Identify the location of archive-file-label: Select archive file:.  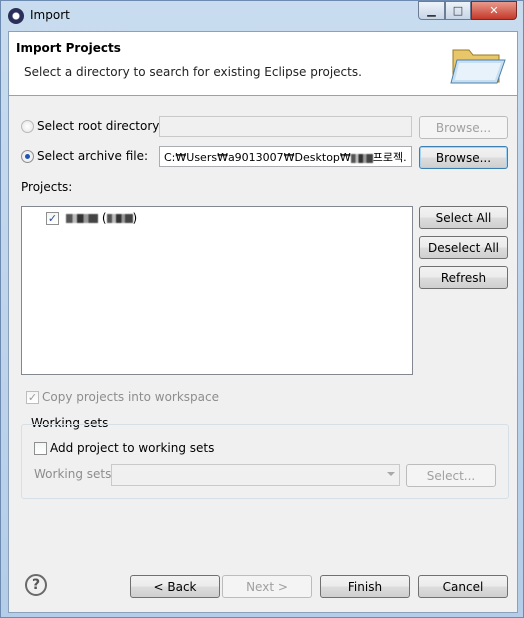
(93, 156).